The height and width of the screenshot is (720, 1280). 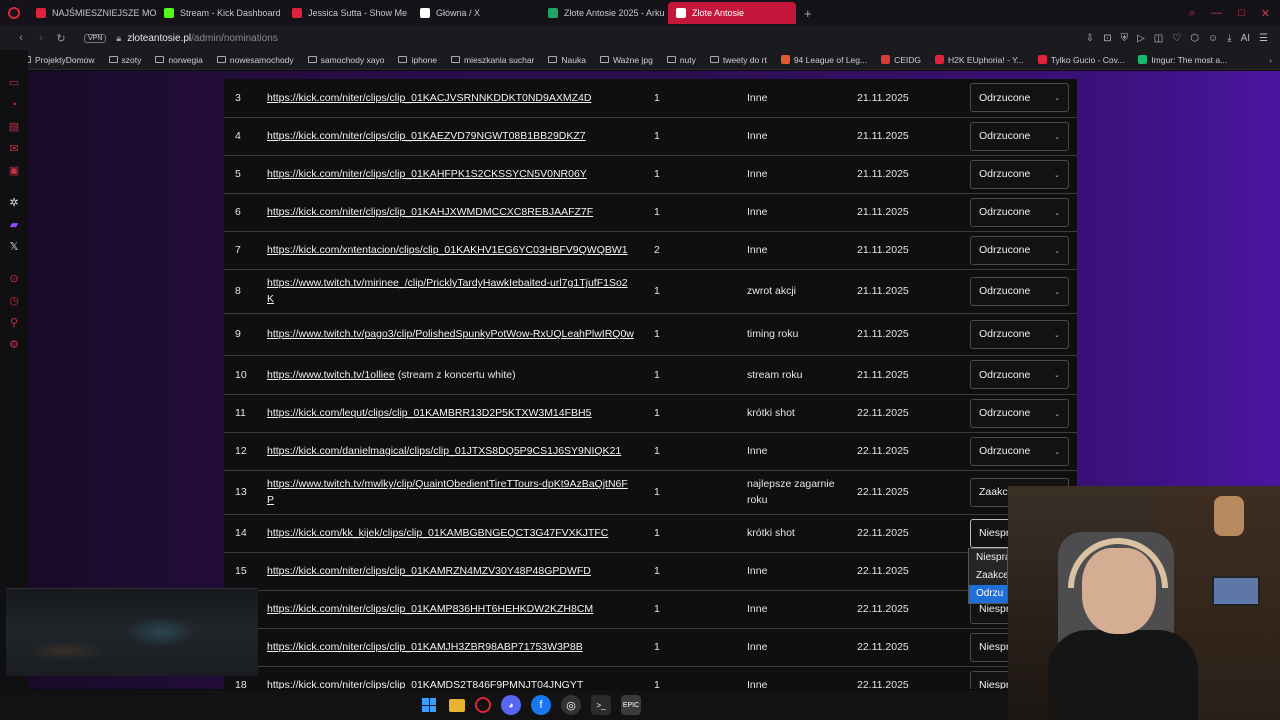 What do you see at coordinates (14, 279) in the screenshot?
I see `speed-dial-icon: ⊙` at bounding box center [14, 279].